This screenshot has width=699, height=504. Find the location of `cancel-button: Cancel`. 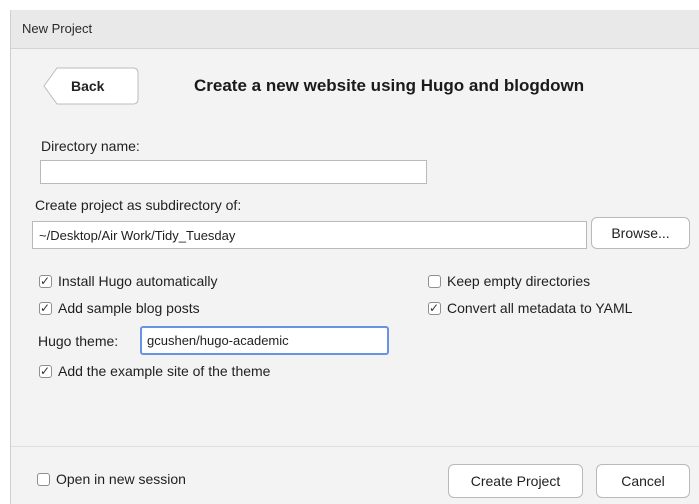

cancel-button: Cancel is located at coordinates (643, 481).